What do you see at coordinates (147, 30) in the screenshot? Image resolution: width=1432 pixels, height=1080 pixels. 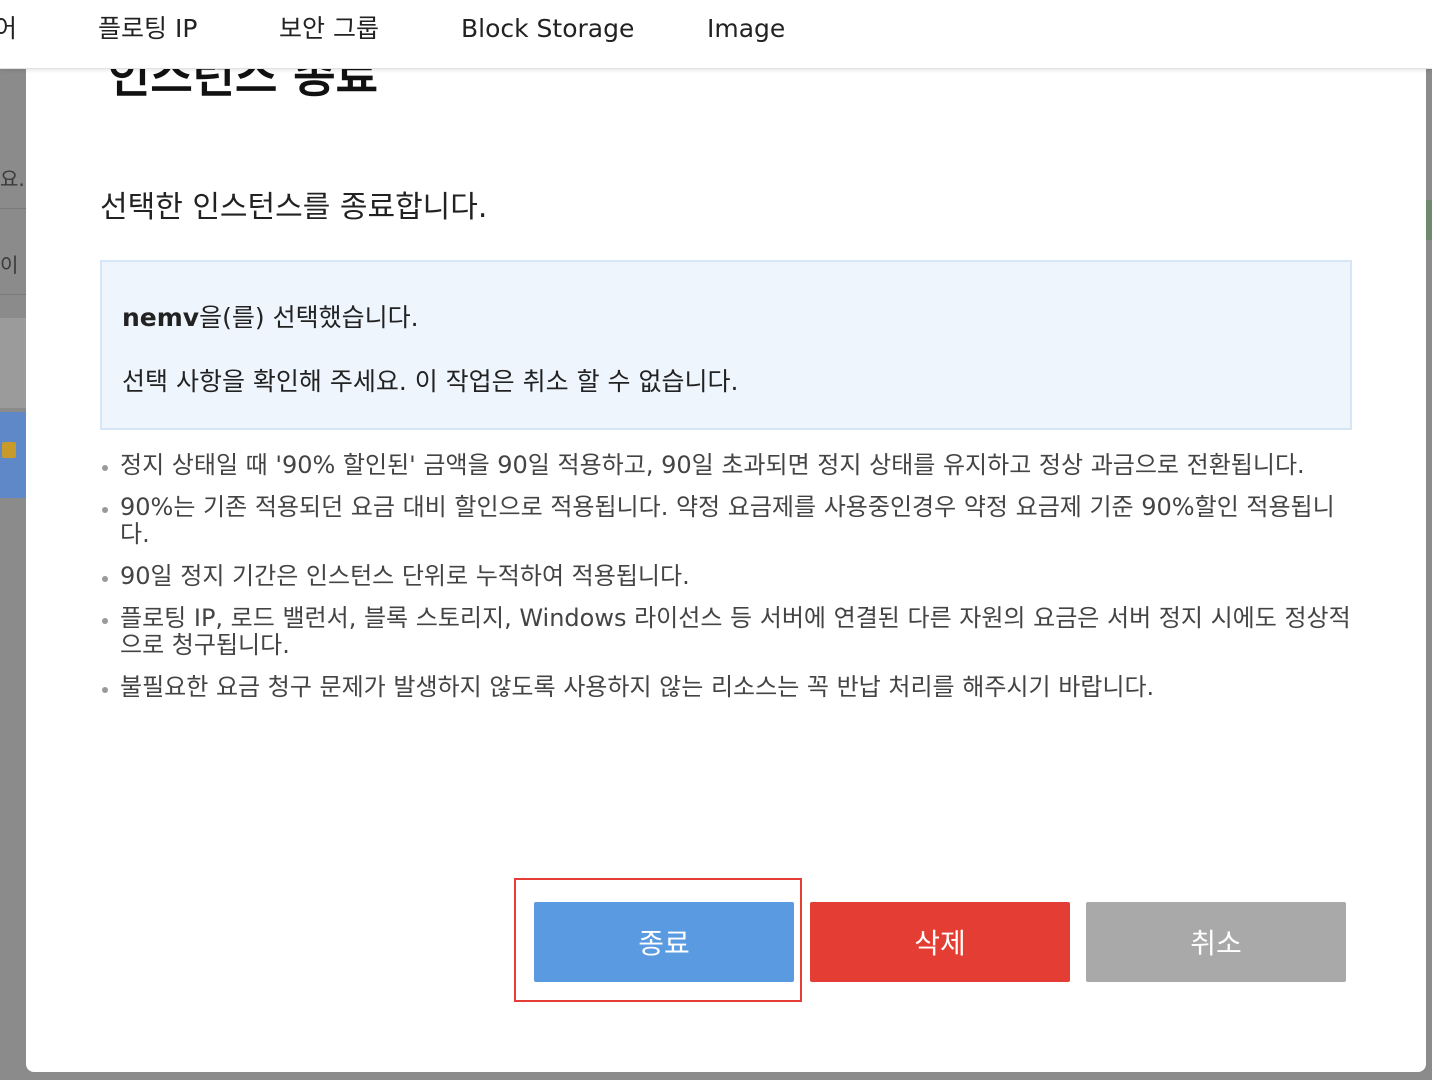 I see `nav-item-floating-ip: 플로팅 IP` at bounding box center [147, 30].